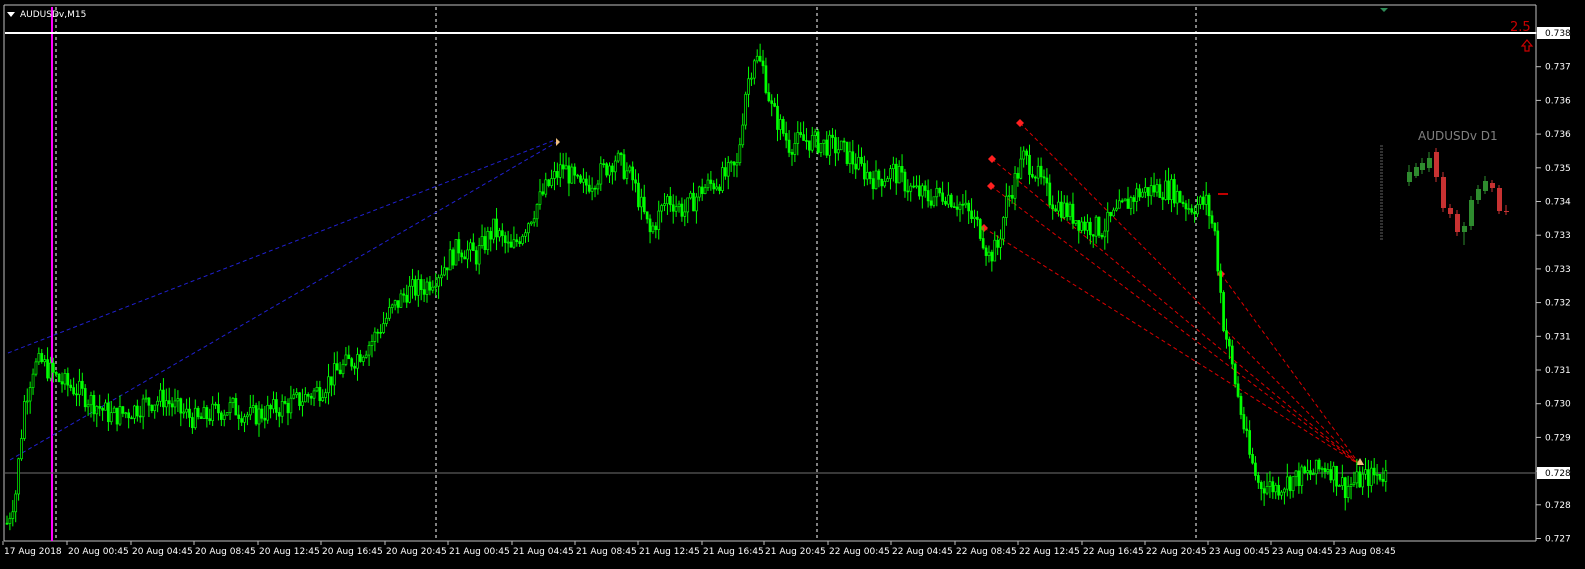 Image resolution: width=1585 pixels, height=569 pixels. What do you see at coordinates (733, 552) in the screenshot?
I see `time-label: 21 Aug 16:45` at bounding box center [733, 552].